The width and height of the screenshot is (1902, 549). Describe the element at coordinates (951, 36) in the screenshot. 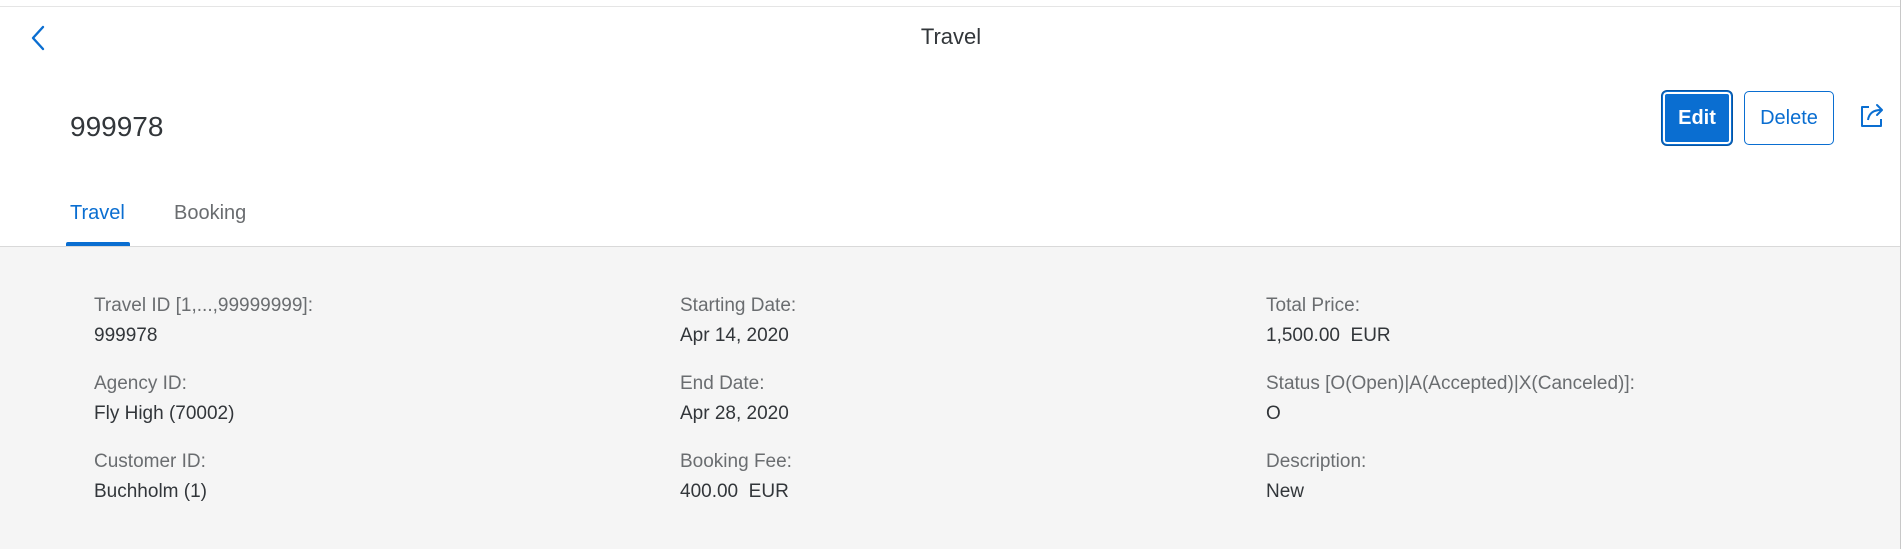

I see `shell-title: Travel` at that location.